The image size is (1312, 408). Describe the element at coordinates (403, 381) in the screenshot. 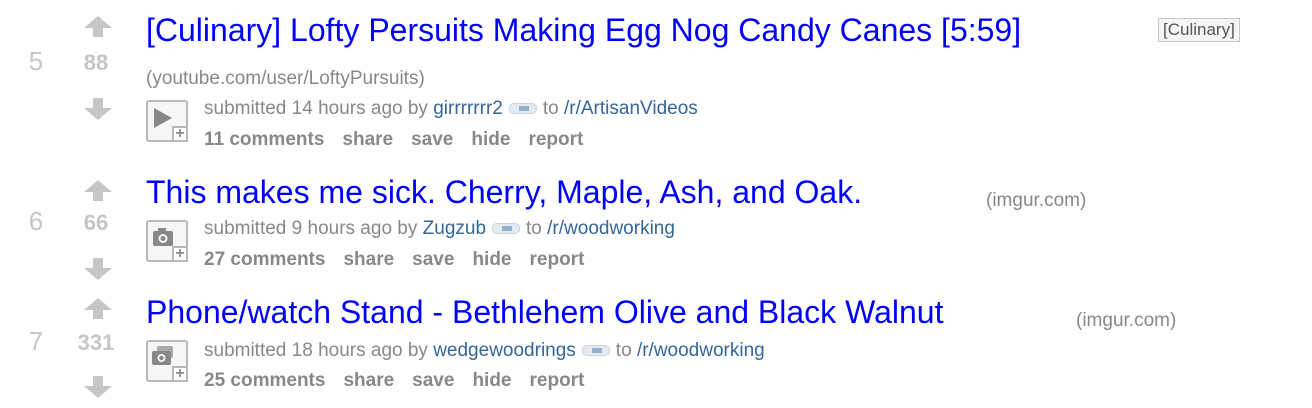

I see `post-buttons: 25 comments share save hide report` at that location.